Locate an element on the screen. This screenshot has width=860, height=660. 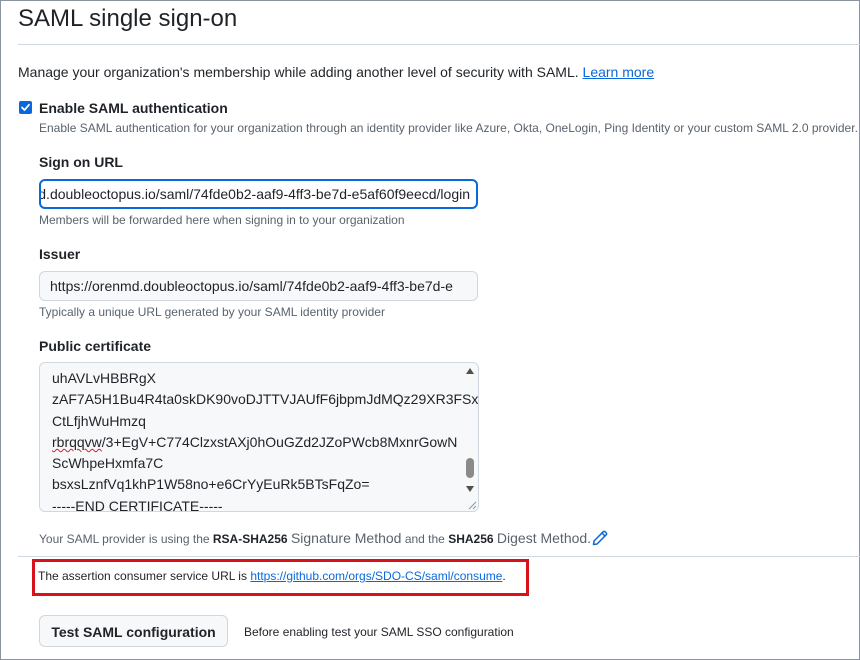
method-prefix: Your SAML provider is using the is located at coordinates (124, 539).